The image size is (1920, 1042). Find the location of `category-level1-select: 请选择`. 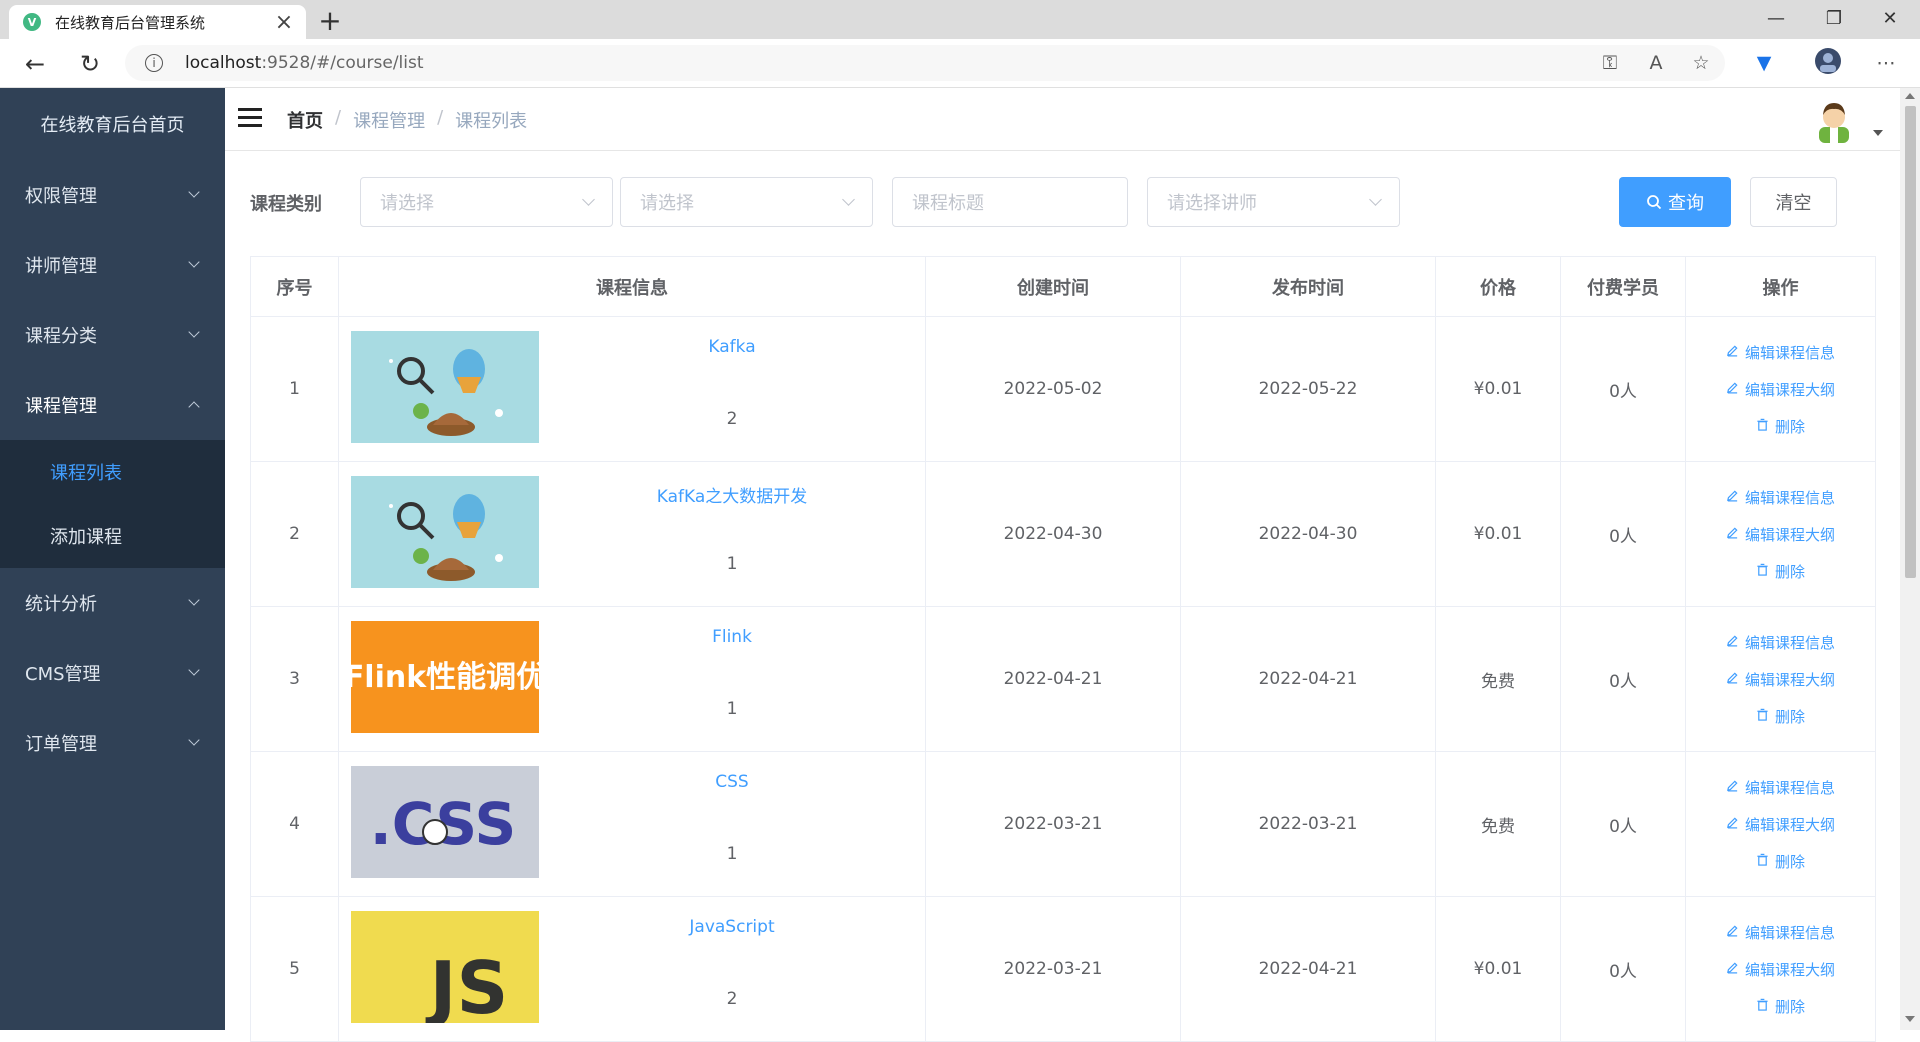

category-level1-select: 请选择 is located at coordinates (486, 202).